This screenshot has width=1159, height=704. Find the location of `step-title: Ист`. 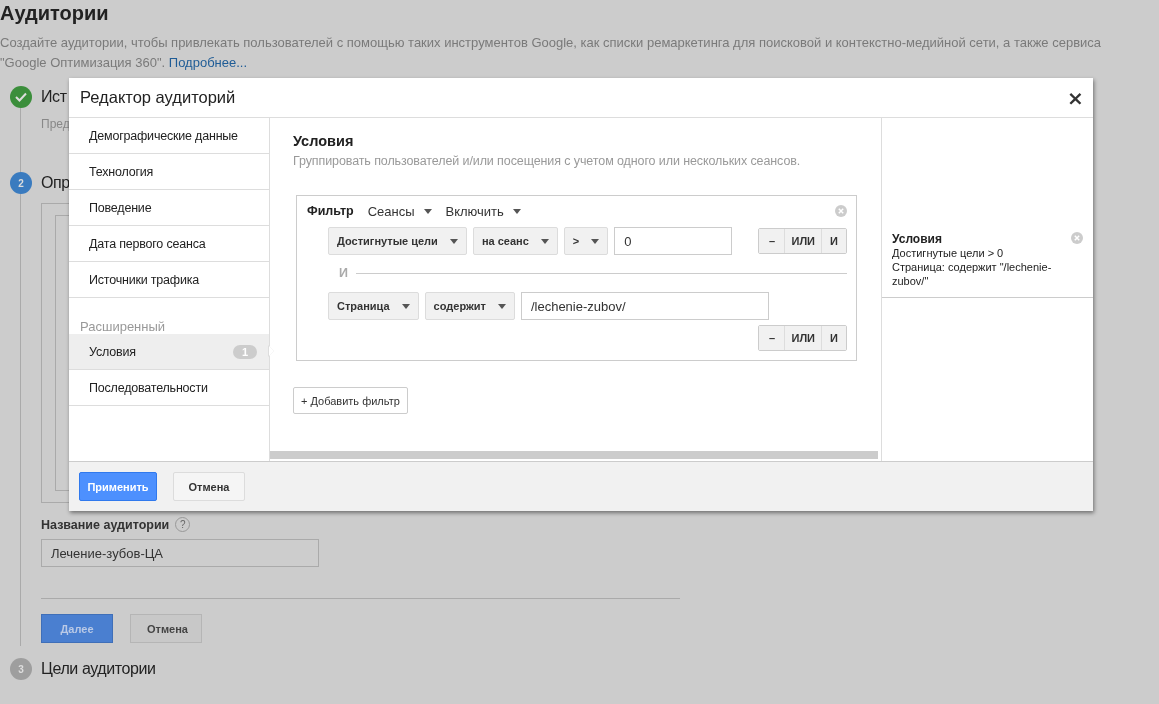

step-title: Ист is located at coordinates (54, 97).